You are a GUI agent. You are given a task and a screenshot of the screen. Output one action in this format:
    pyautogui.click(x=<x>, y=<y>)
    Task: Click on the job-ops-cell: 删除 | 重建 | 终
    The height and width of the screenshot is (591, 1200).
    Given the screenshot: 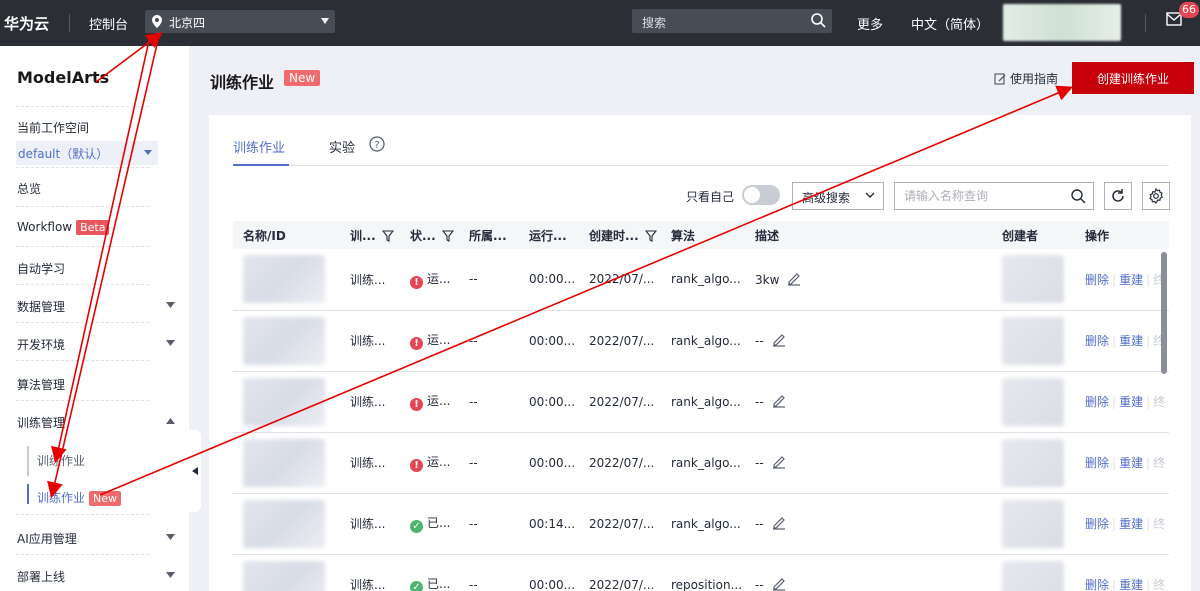 What is the action you would take?
    pyautogui.click(x=1122, y=341)
    